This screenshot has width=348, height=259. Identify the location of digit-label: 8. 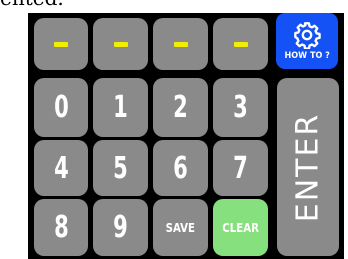
(61, 227).